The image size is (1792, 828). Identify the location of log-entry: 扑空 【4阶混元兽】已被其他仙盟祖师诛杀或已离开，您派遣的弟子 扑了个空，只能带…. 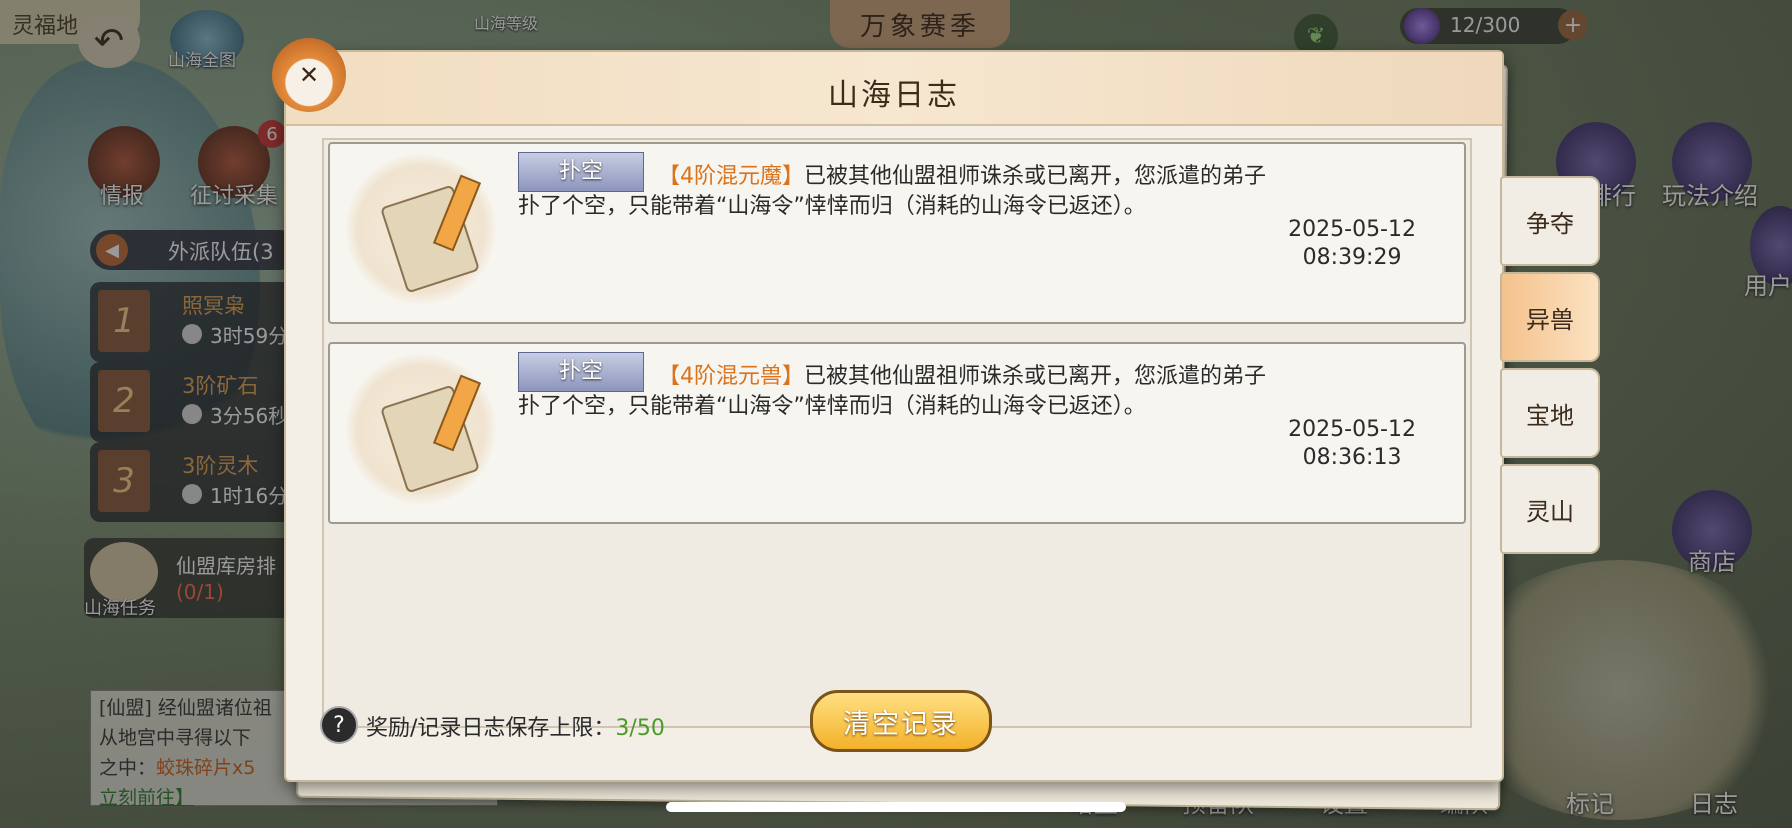
(897, 433).